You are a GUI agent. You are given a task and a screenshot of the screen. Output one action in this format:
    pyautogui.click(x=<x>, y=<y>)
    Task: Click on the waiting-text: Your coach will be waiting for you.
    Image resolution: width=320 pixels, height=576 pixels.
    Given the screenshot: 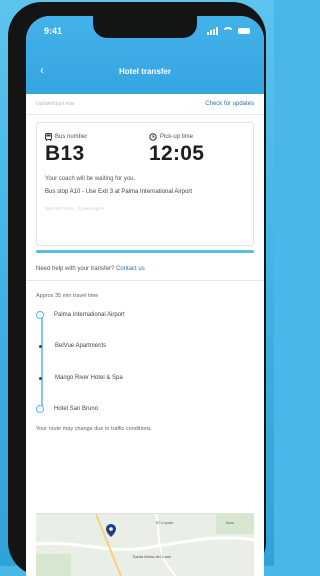 What is the action you would take?
    pyautogui.click(x=90, y=179)
    